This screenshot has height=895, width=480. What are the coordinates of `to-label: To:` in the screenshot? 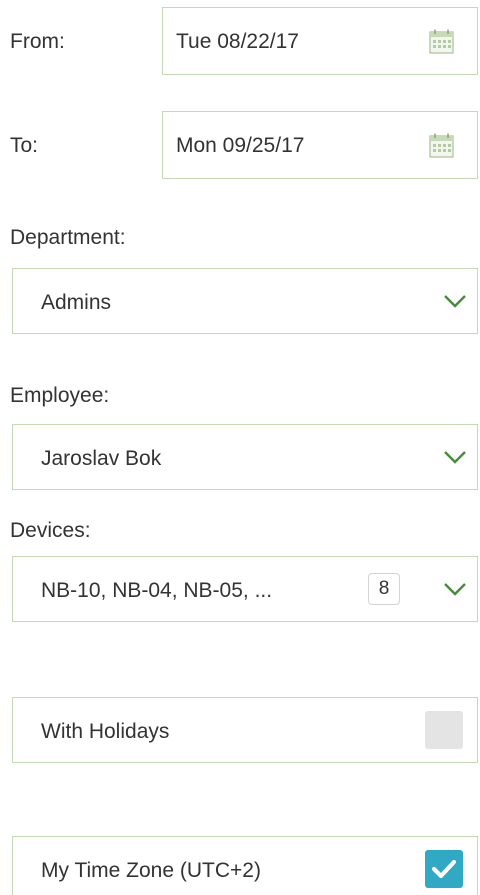 It's located at (24, 145).